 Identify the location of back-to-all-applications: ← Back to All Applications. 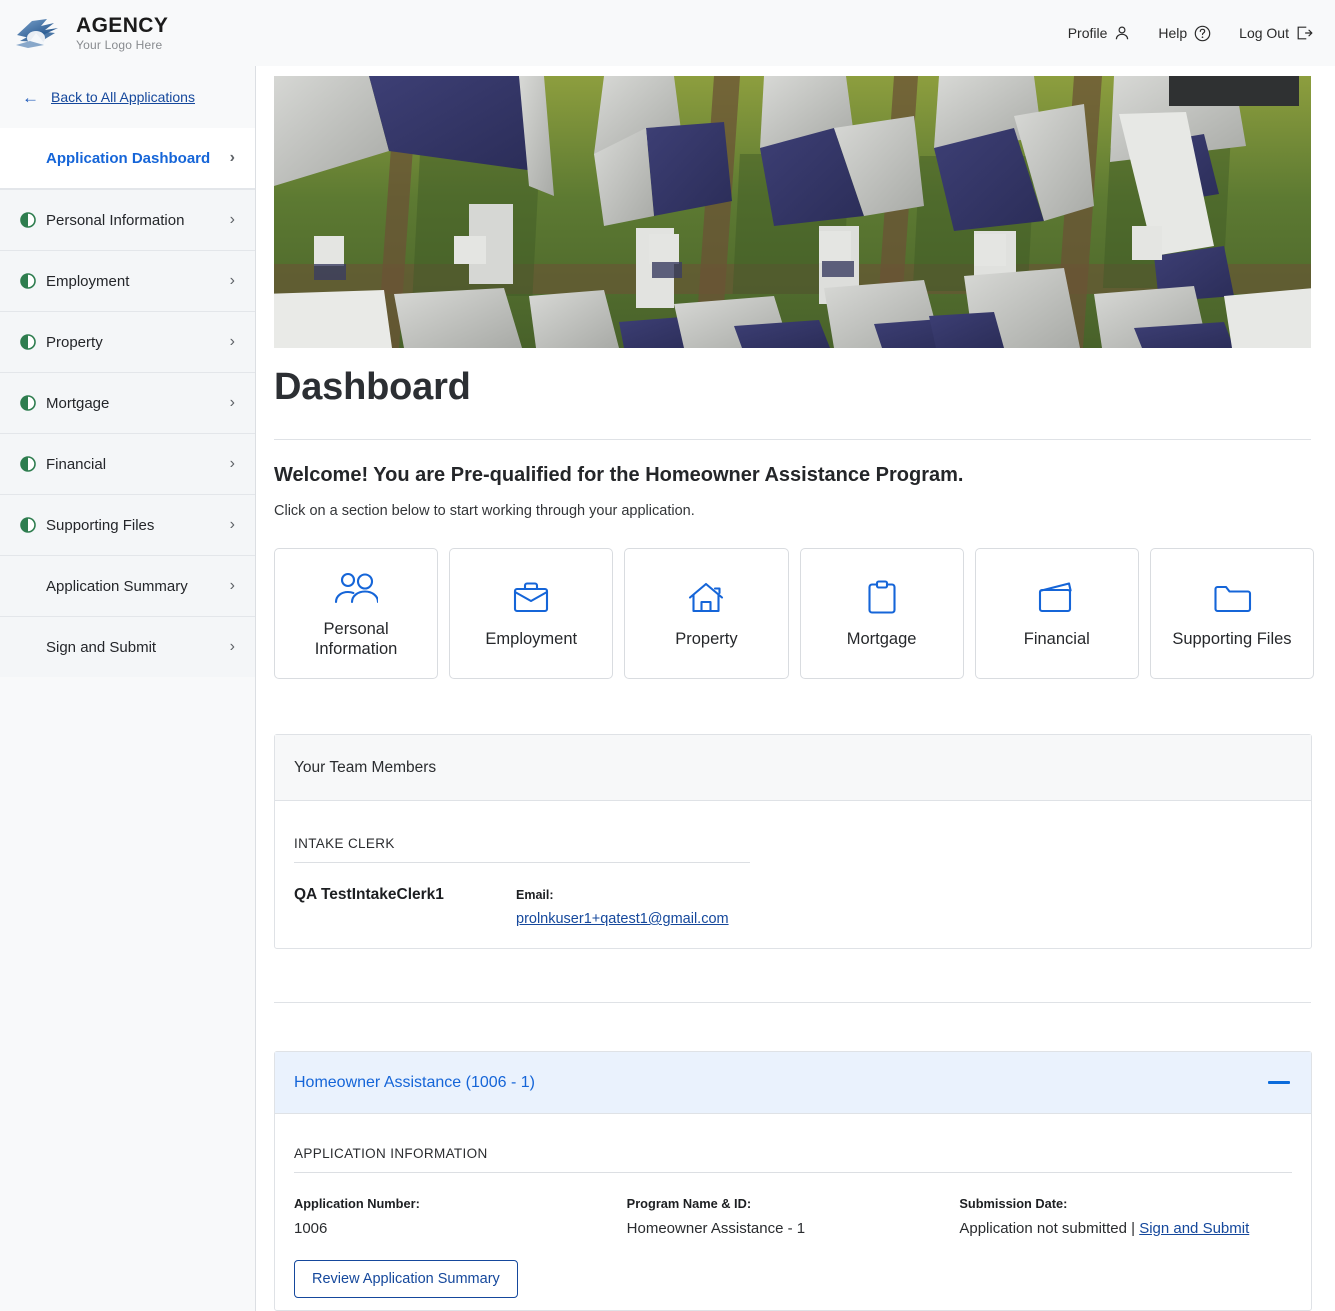
(127, 97).